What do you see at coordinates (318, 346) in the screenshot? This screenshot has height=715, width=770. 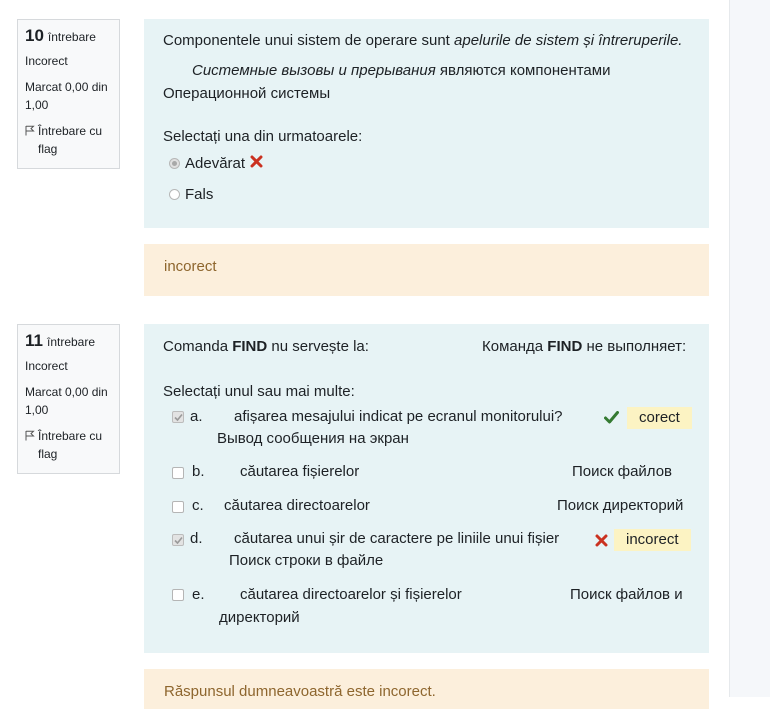 I see `question-text-plain-2: nu servește la:` at bounding box center [318, 346].